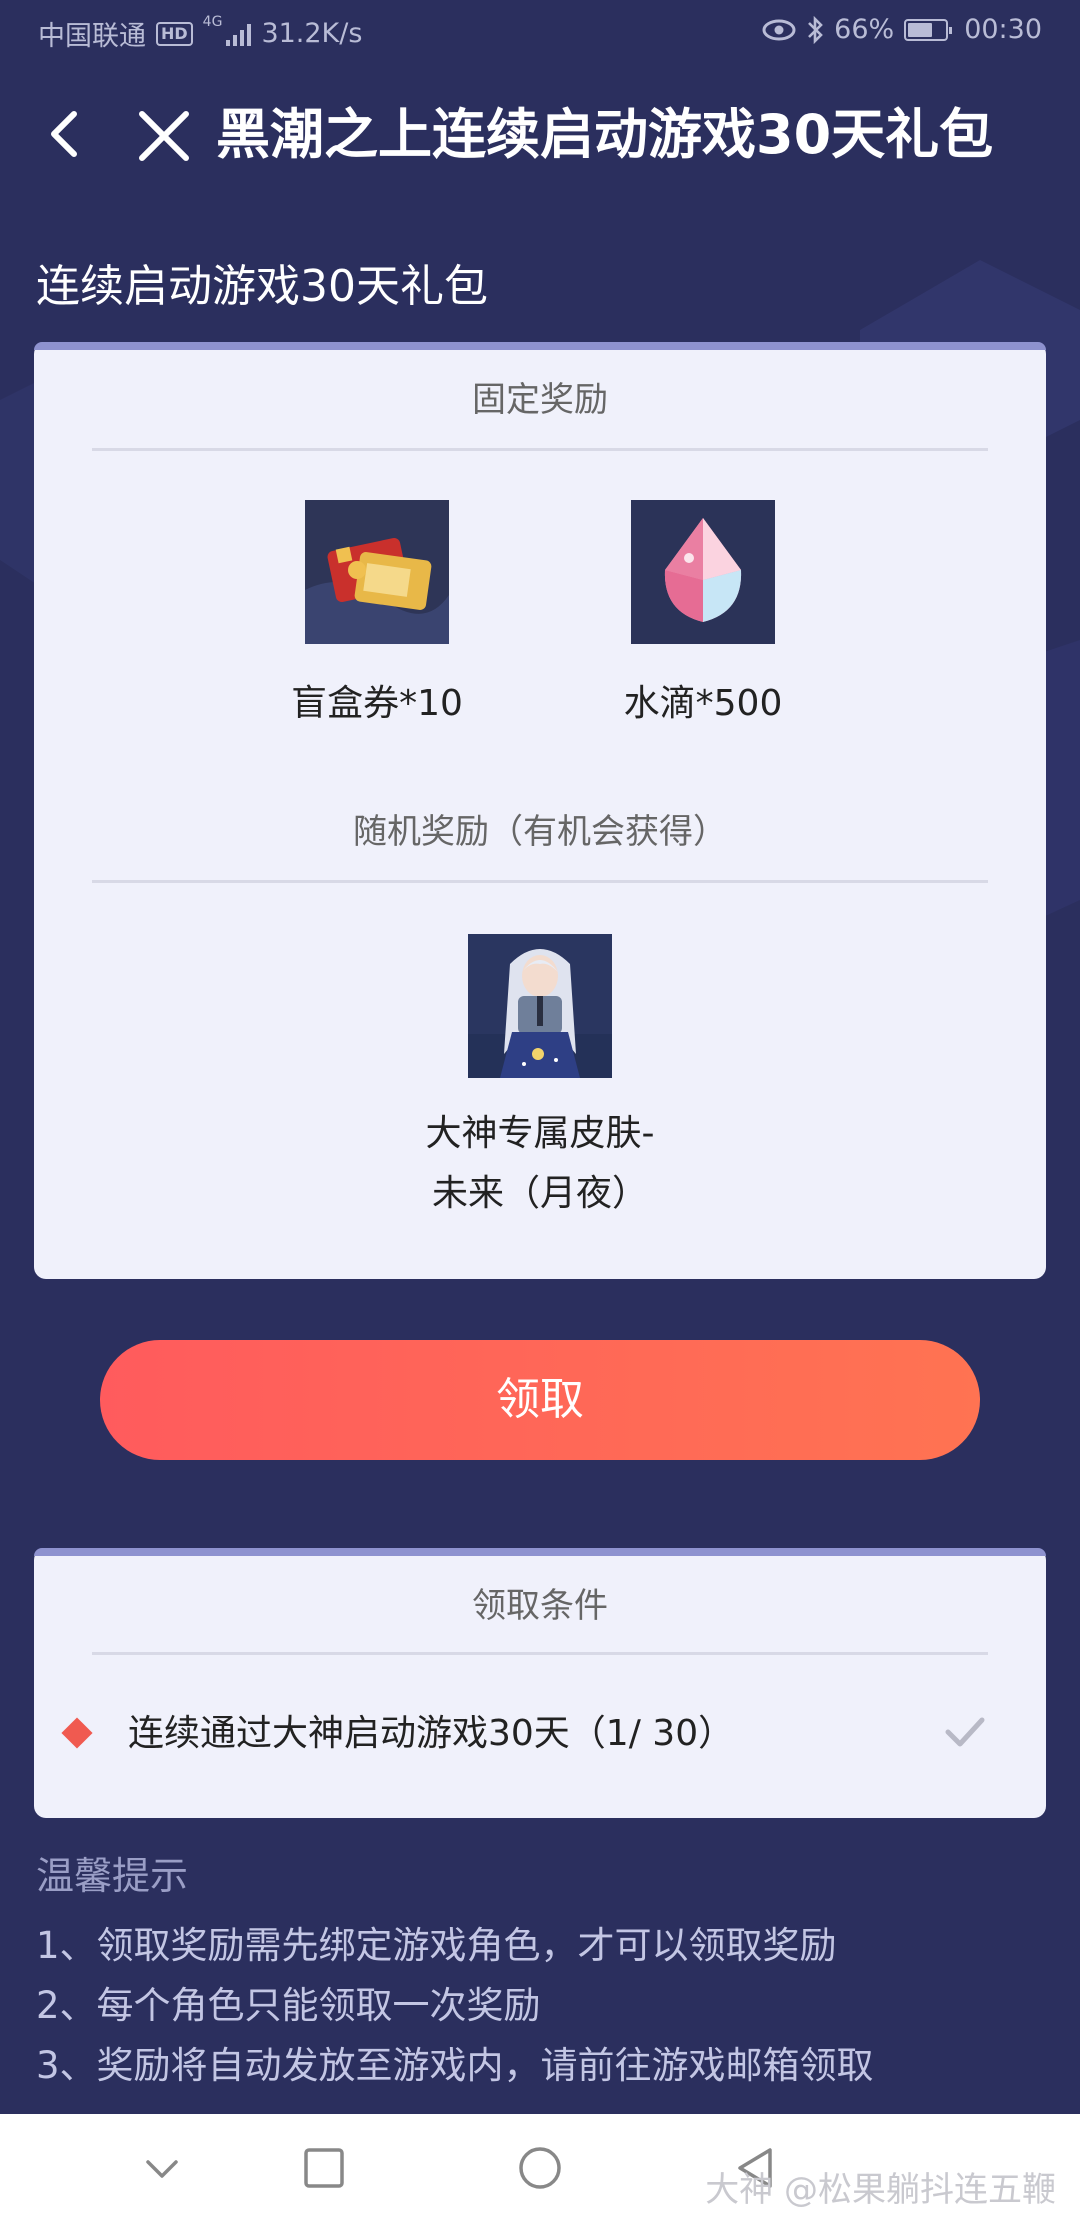 The width and height of the screenshot is (1080, 2220). Describe the element at coordinates (377, 572) in the screenshot. I see `ticket-icon` at that location.